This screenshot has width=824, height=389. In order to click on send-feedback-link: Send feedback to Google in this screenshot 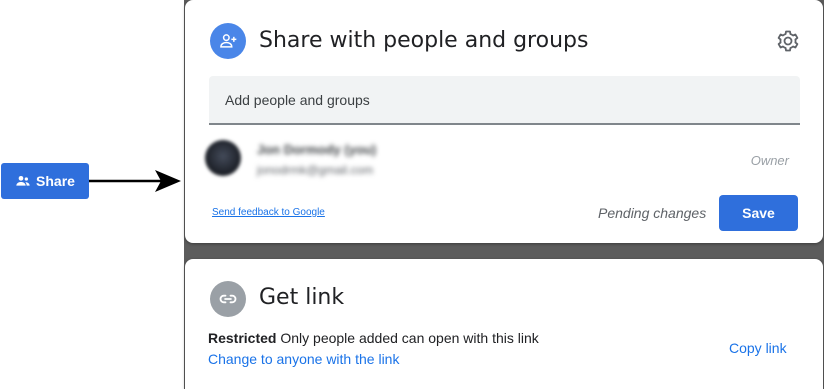, I will do `click(268, 212)`.